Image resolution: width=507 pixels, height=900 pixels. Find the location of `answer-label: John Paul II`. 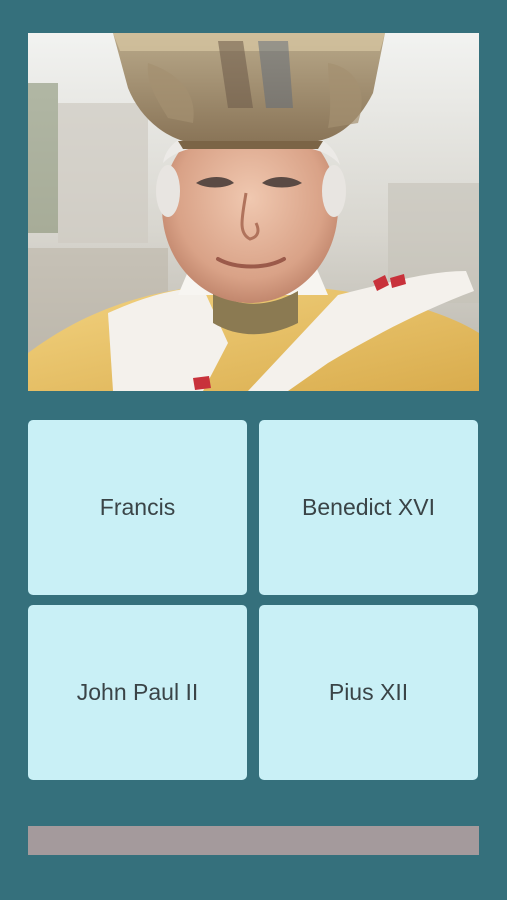

answer-label: John Paul II is located at coordinates (137, 692).